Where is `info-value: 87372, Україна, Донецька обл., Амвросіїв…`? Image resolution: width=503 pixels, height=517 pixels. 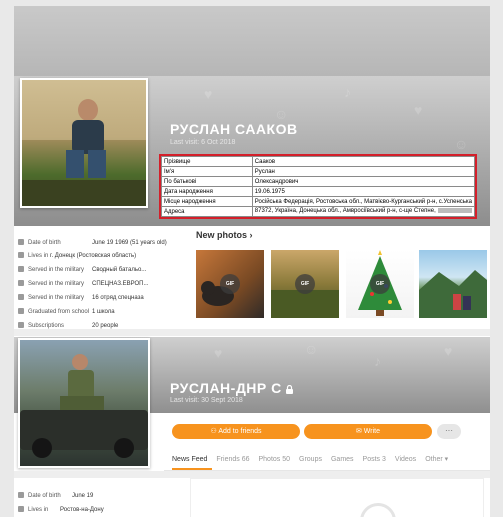
info-value: 87372, Україна, Донецька обл., Амвросіїв… is located at coordinates (363, 211).